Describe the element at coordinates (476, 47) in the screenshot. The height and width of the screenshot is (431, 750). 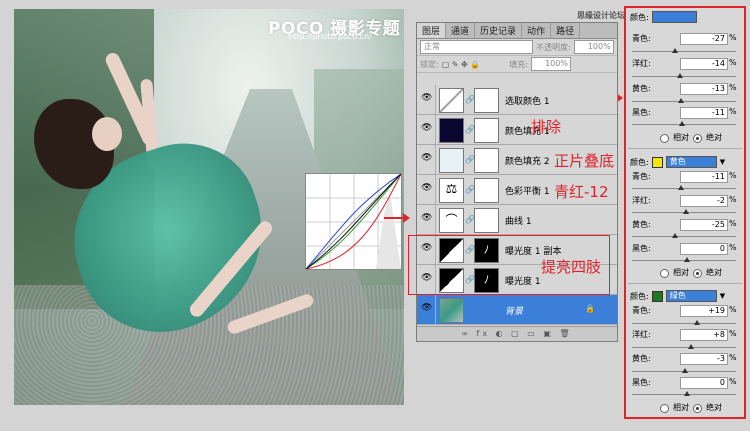
I see `blend-mode-select: 正常` at that location.